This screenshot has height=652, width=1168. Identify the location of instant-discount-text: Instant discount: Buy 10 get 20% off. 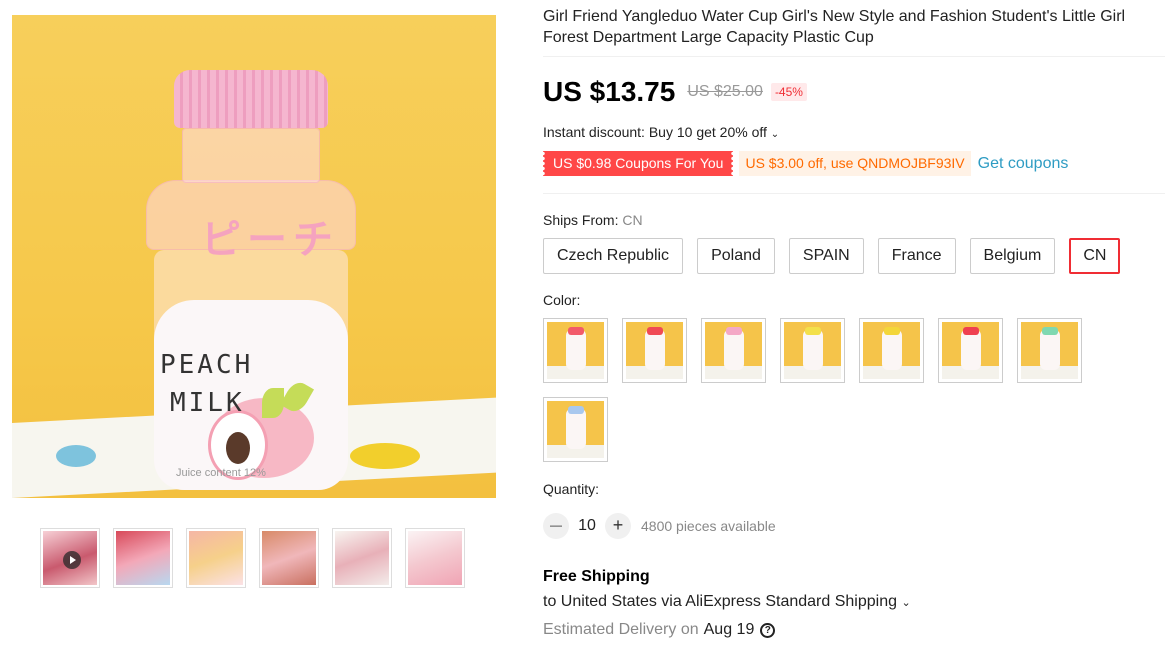
(655, 132).